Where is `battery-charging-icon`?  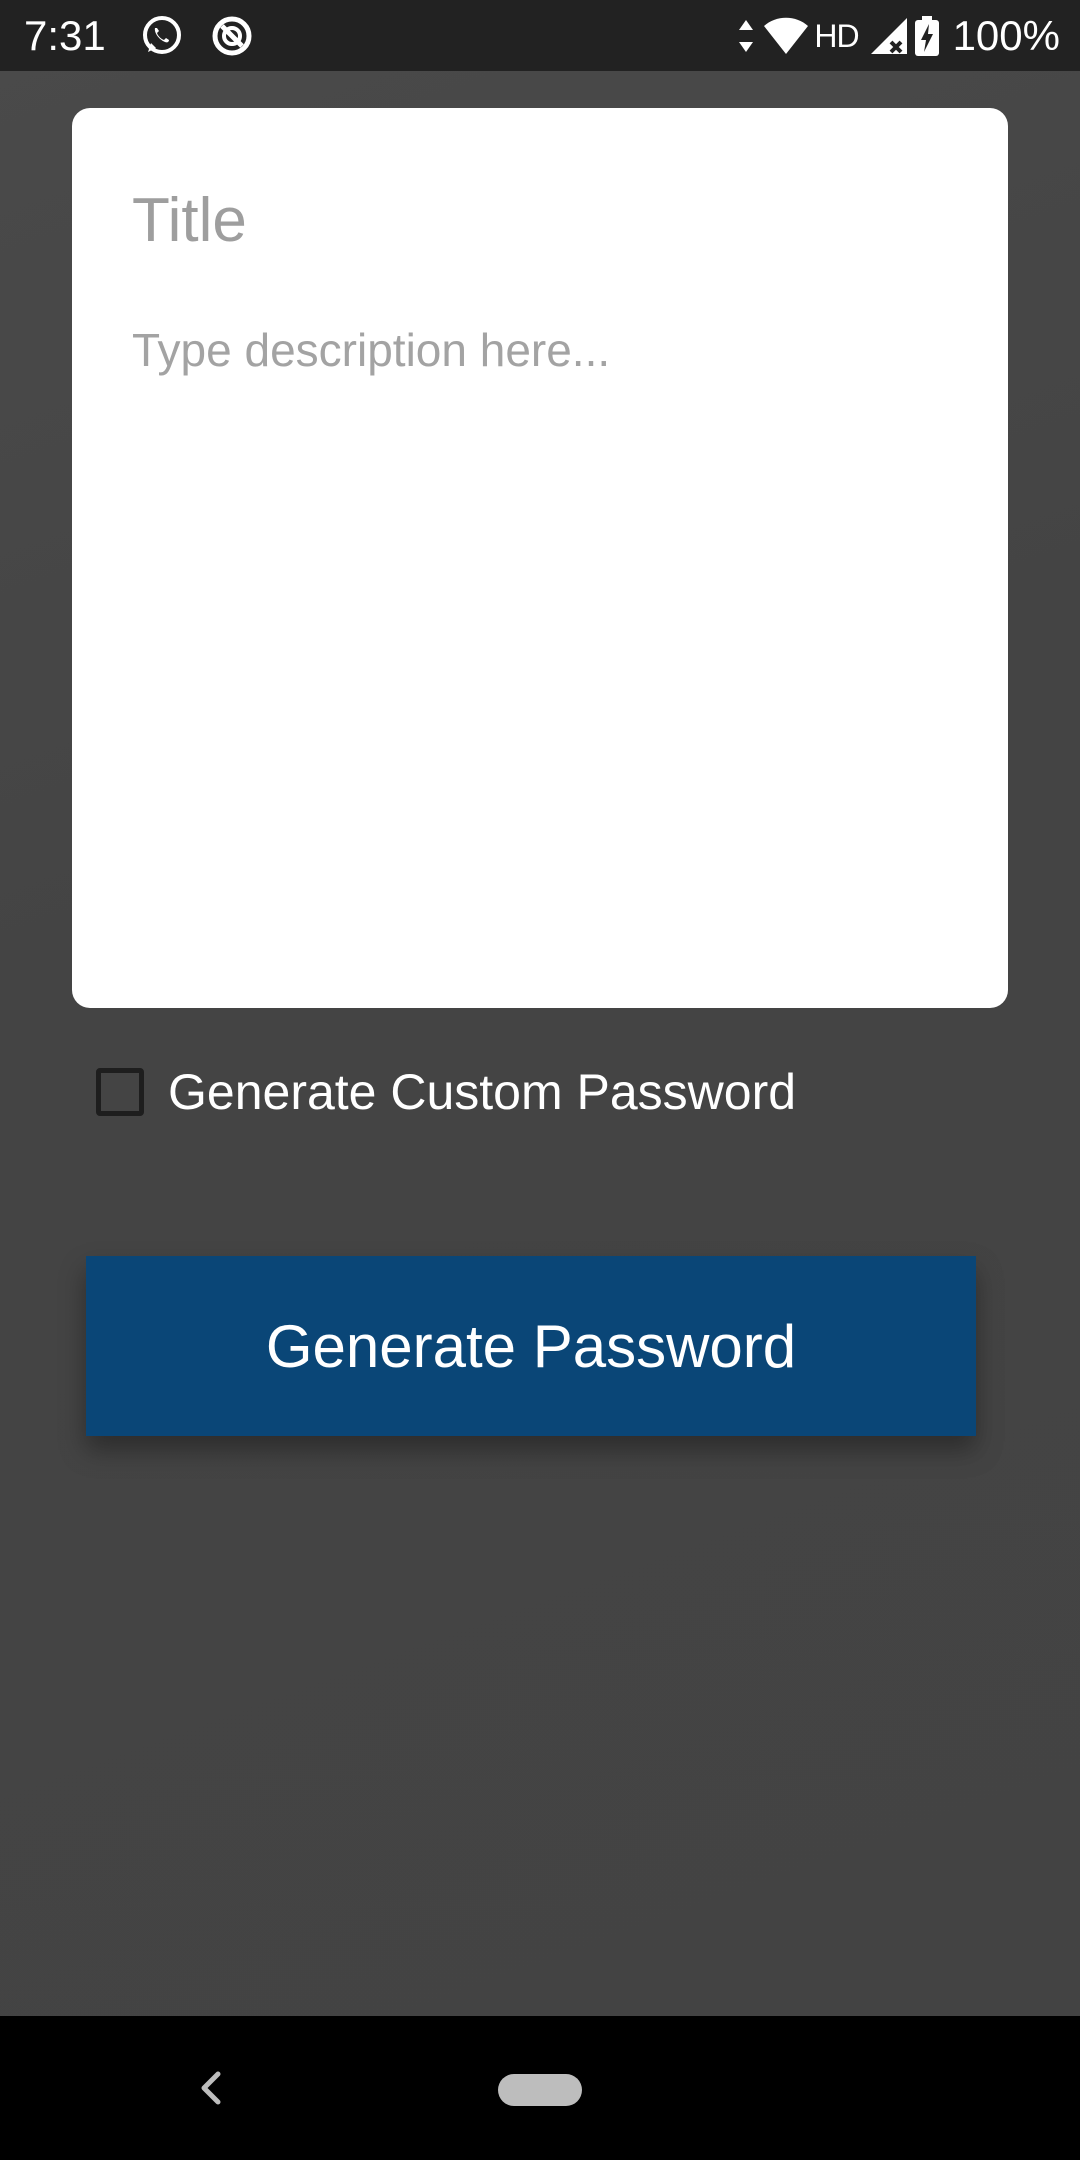 battery-charging-icon is located at coordinates (927, 36).